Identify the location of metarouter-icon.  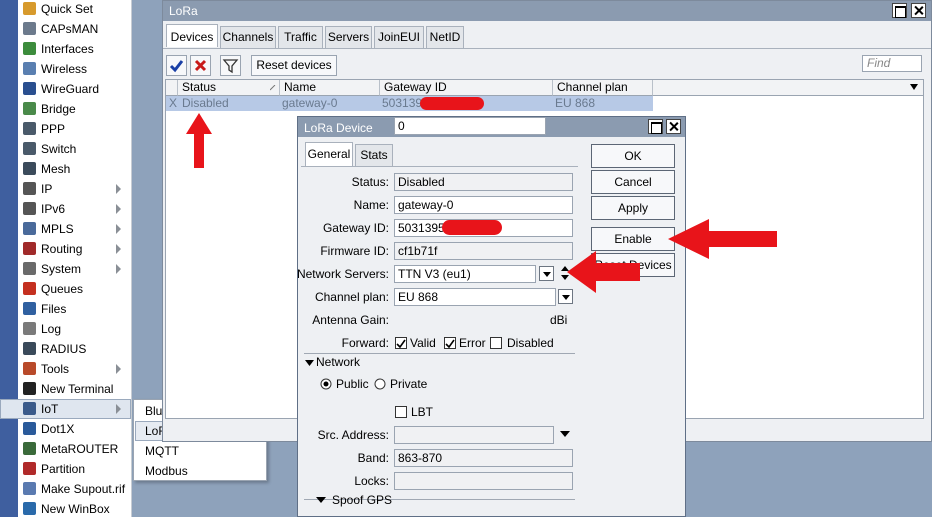
(29, 448).